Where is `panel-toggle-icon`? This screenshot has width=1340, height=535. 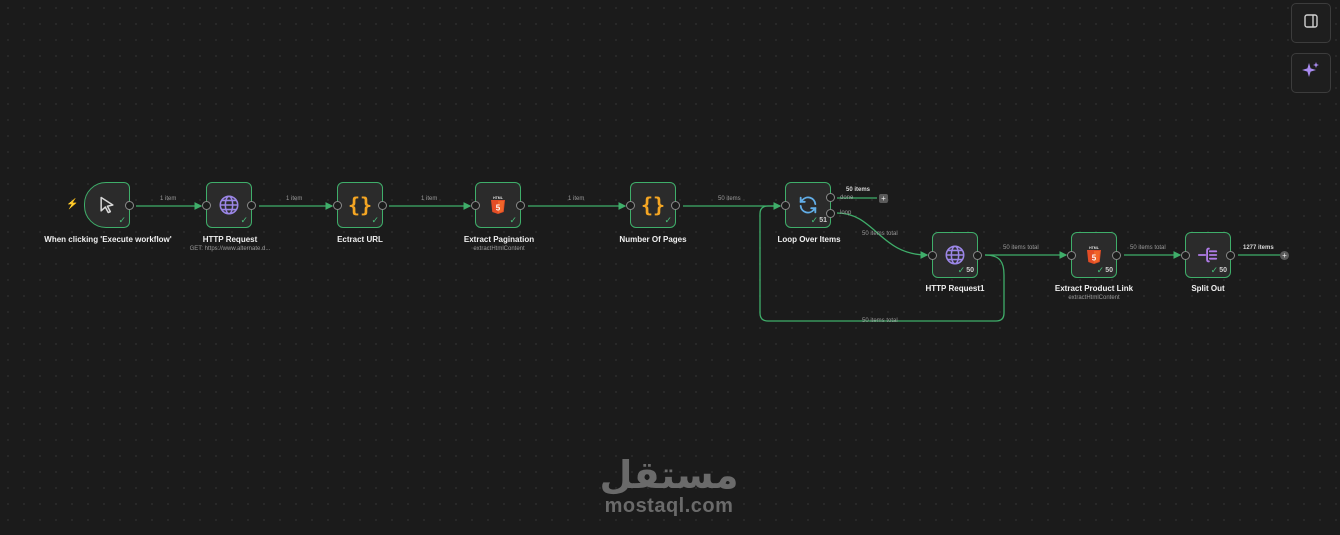
panel-toggle-icon is located at coordinates (1311, 23).